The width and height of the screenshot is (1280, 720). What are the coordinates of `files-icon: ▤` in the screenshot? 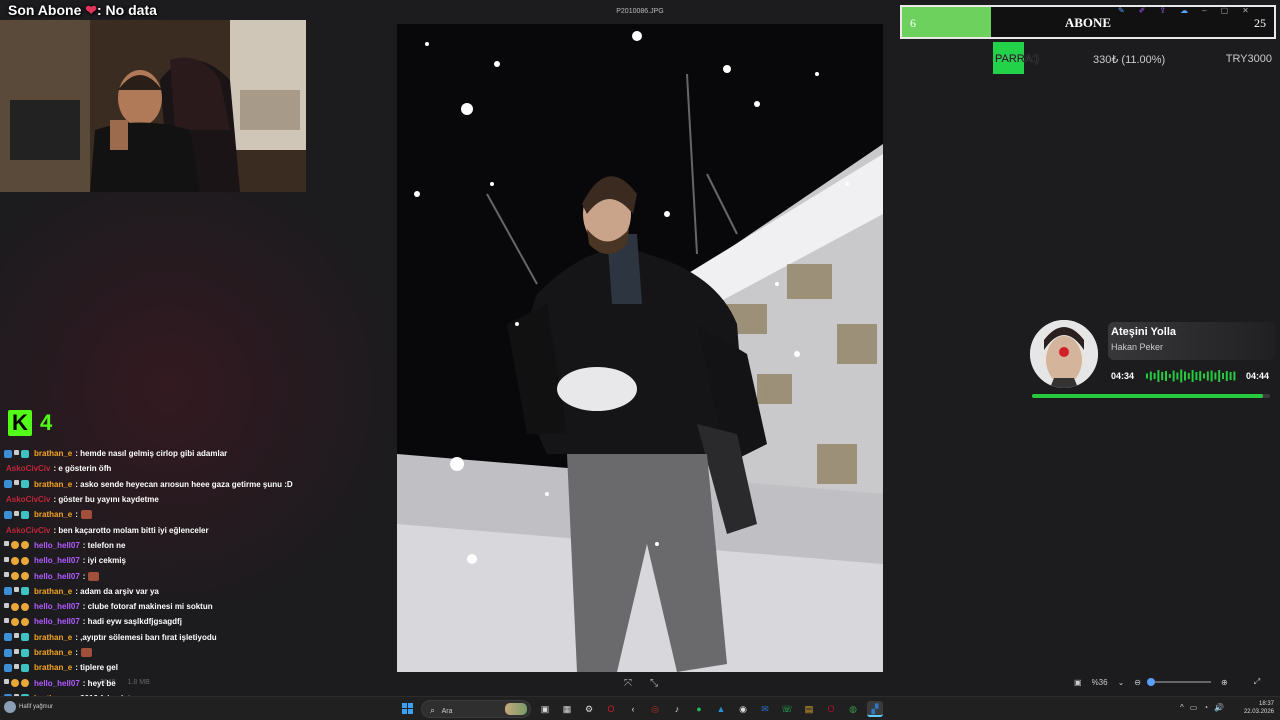 It's located at (809, 709).